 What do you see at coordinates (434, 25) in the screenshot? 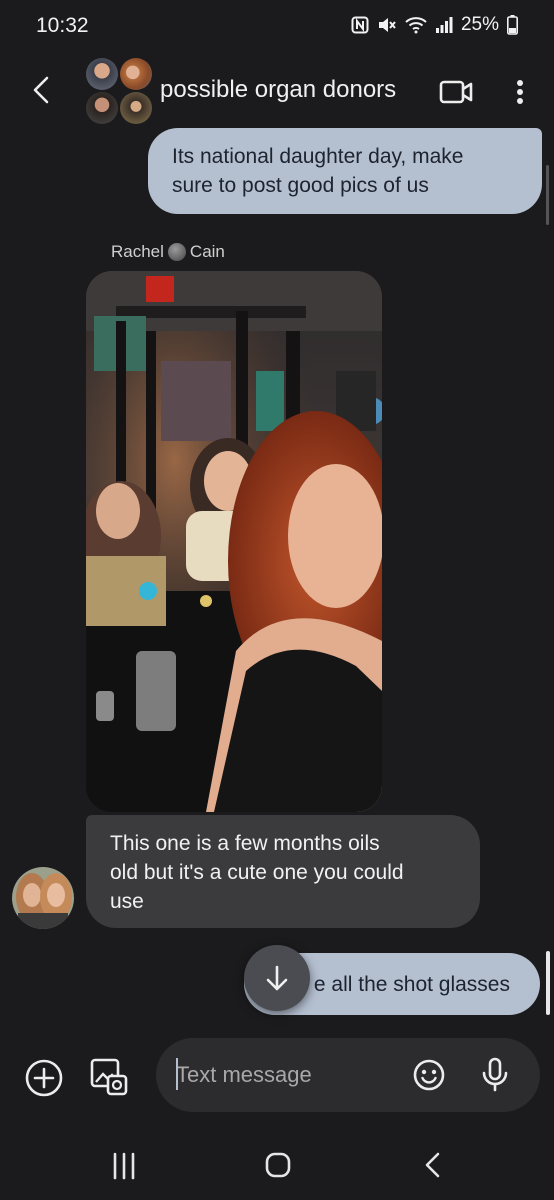
I see `status-icons: 25%` at bounding box center [434, 25].